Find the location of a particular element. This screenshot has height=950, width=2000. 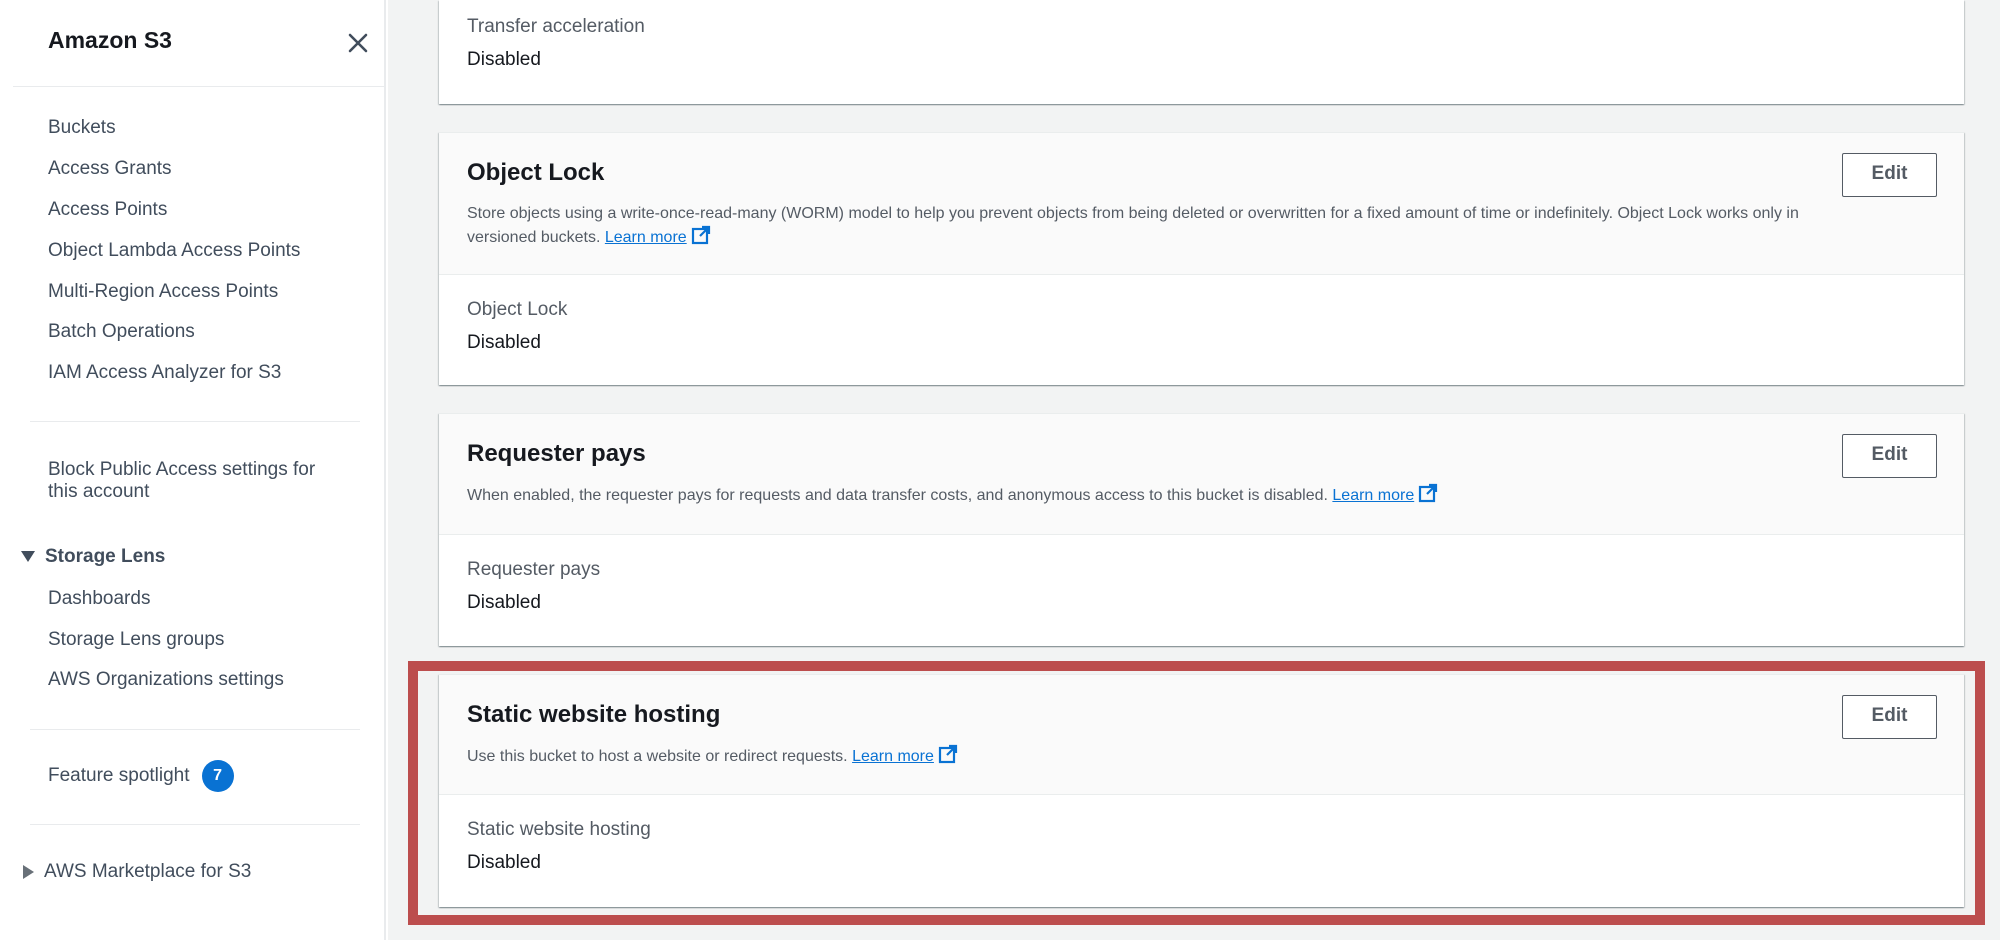

object-lock-learn-more-link: Learn more is located at coordinates (646, 237).